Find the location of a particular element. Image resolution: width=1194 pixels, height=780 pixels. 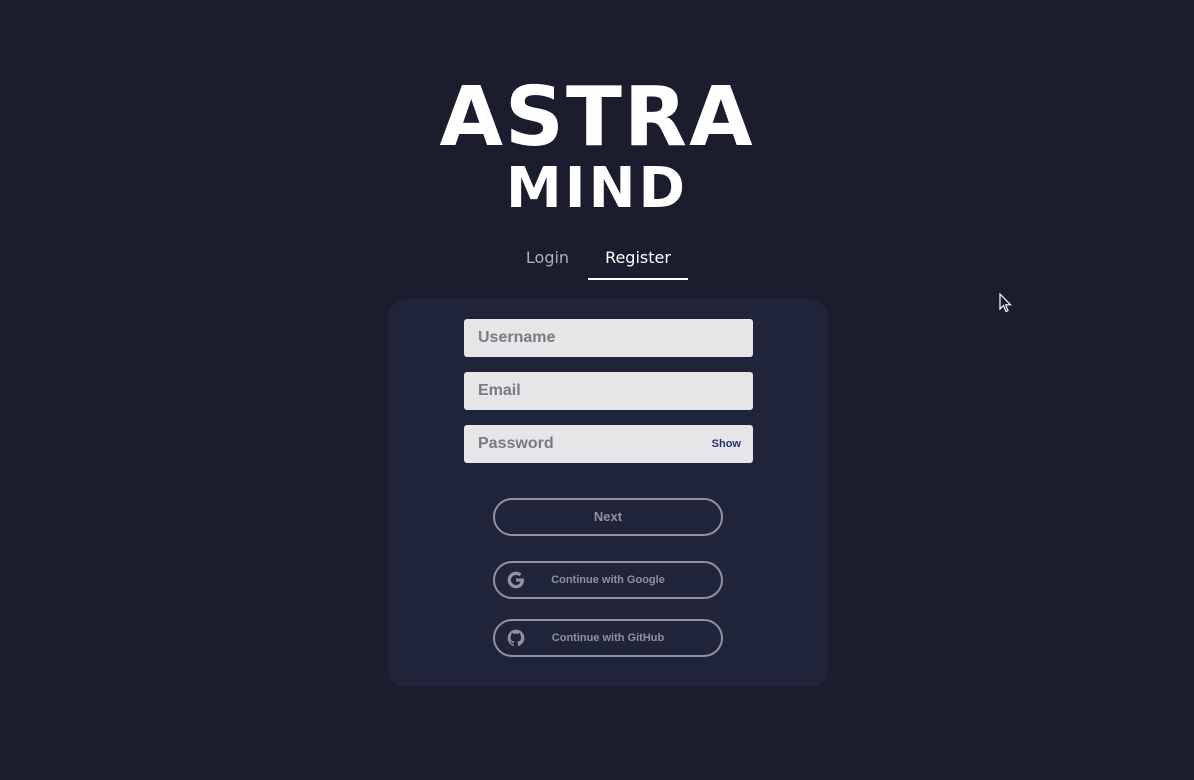

email-field is located at coordinates (608, 391).